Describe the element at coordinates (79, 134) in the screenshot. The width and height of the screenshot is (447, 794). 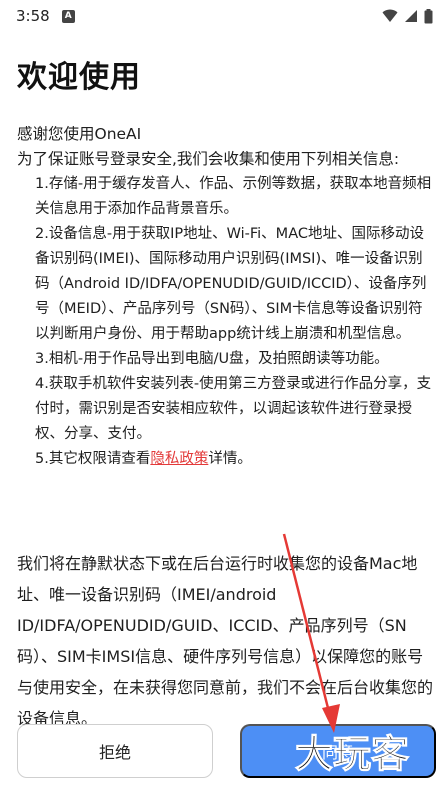
I see `intro-line-1: 感谢您使用OneAI` at that location.